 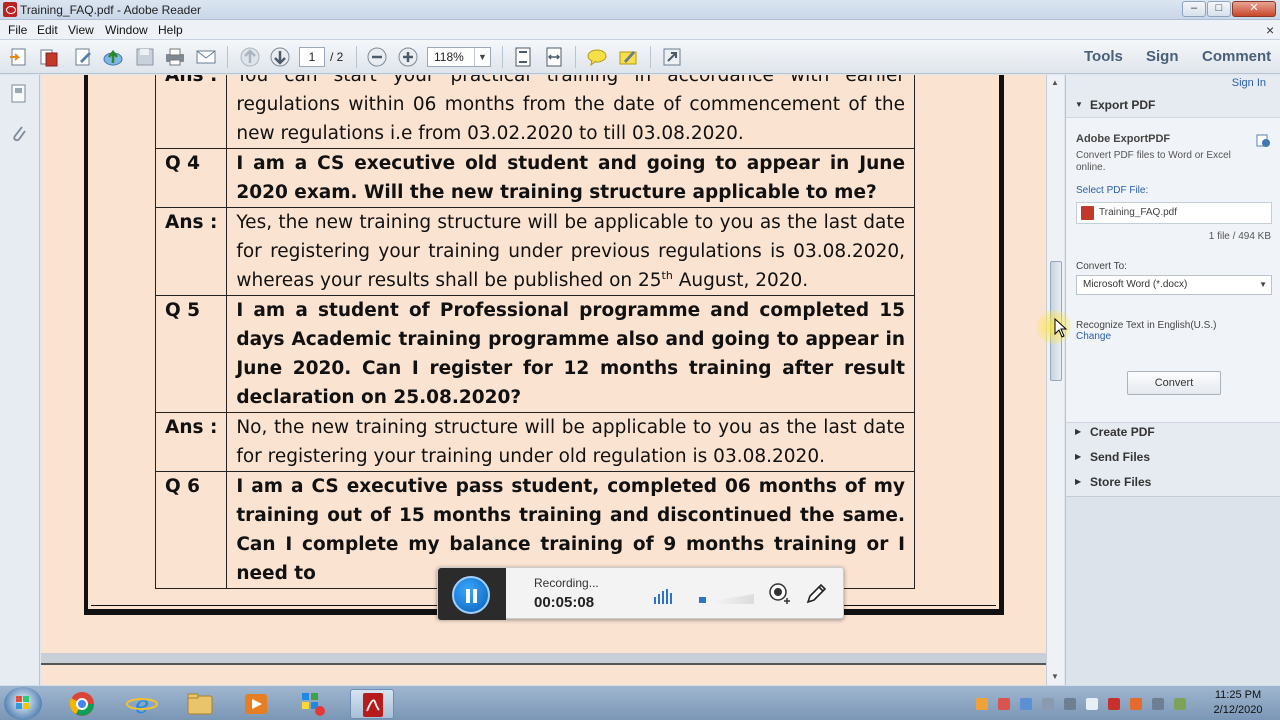 What do you see at coordinates (1138, 212) in the screenshot?
I see `file-name: Training_FAQ.pdf` at bounding box center [1138, 212].